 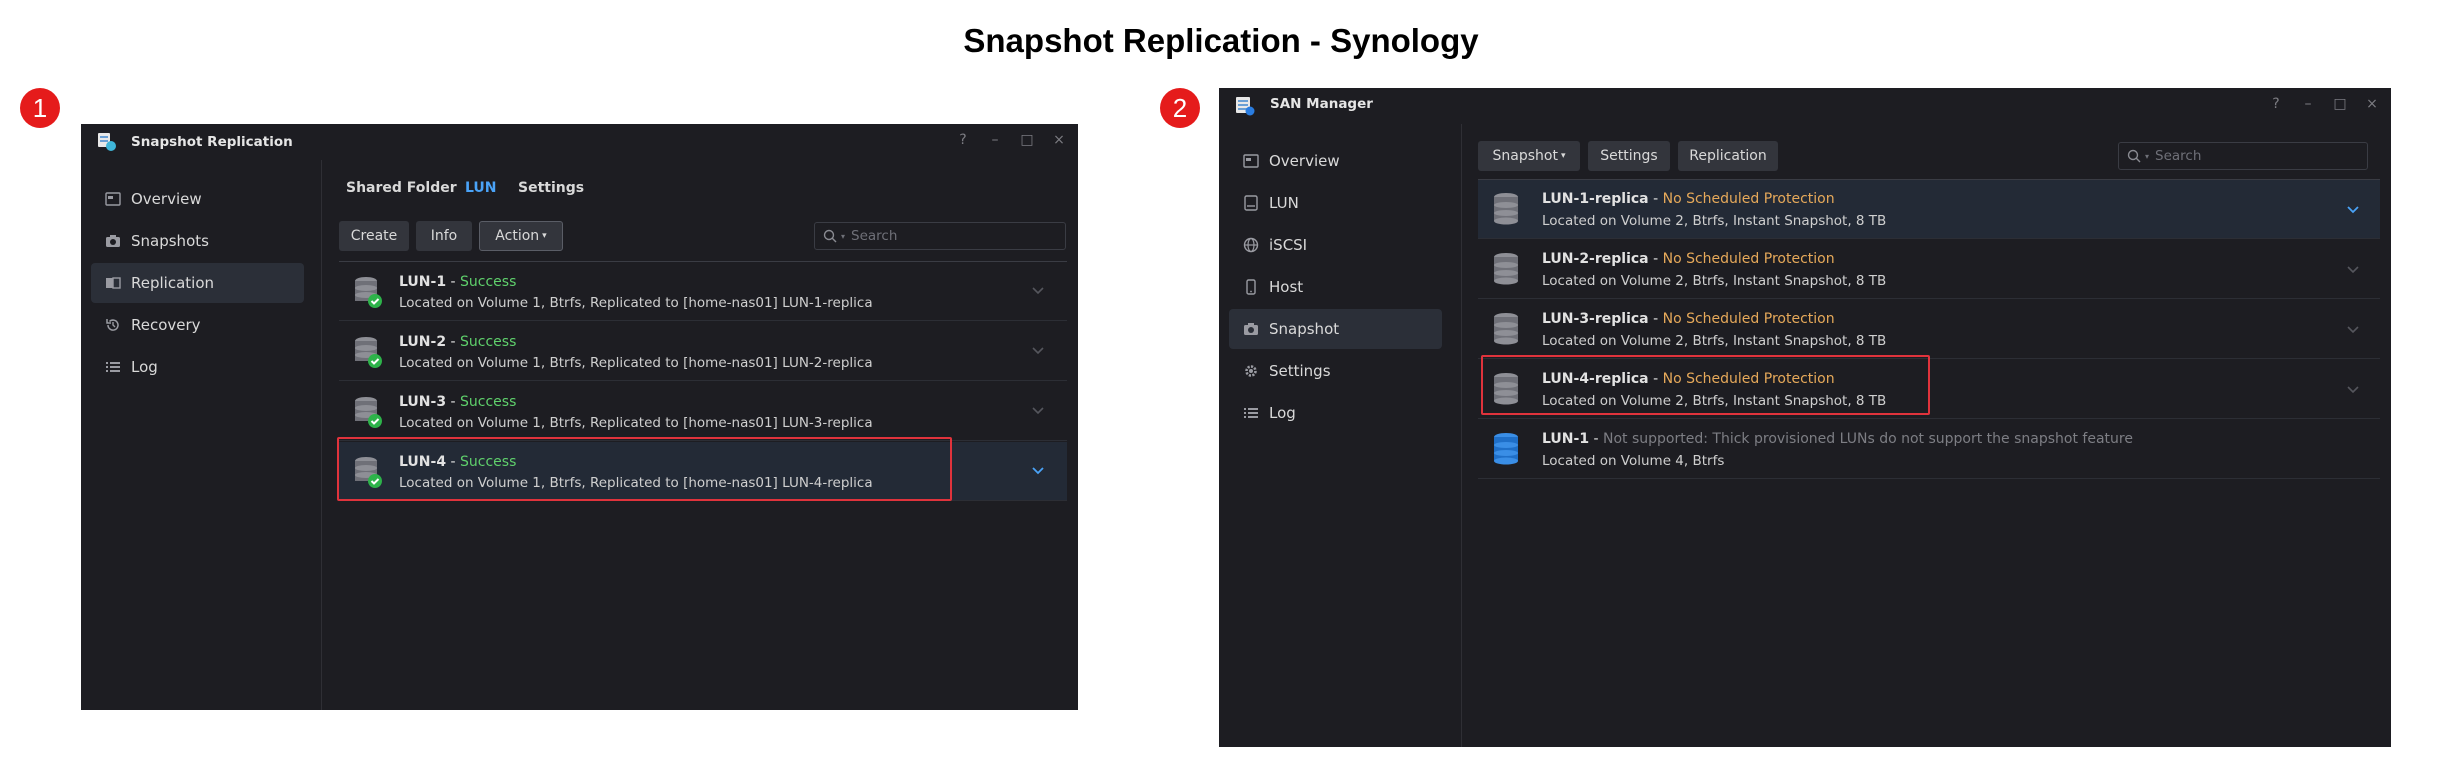 What do you see at coordinates (444, 236) in the screenshot?
I see `info-button: Info` at bounding box center [444, 236].